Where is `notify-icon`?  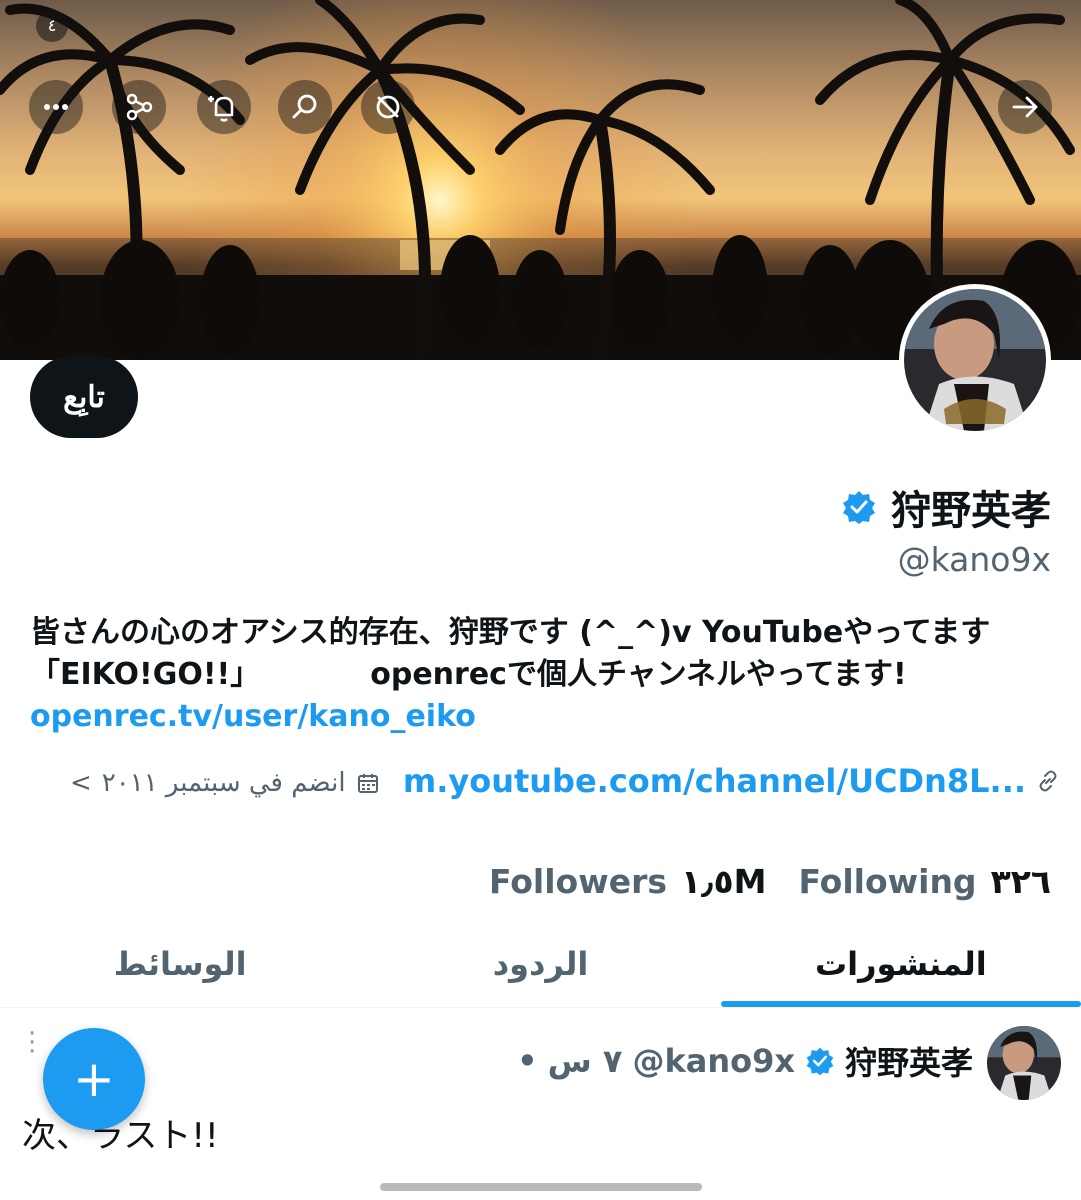
notify-icon is located at coordinates (221, 109).